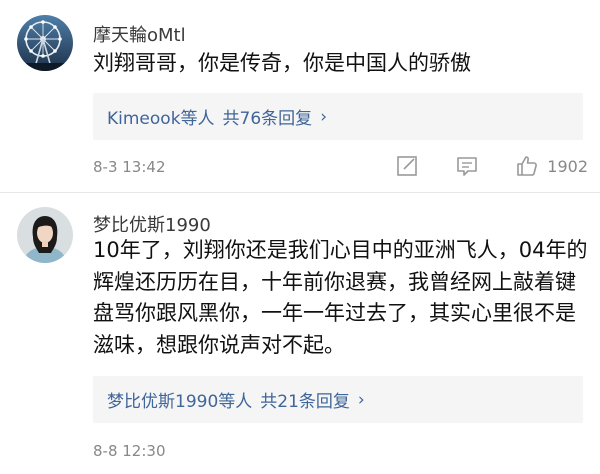 This screenshot has height=474, width=600. Describe the element at coordinates (129, 451) in the screenshot. I see `comment-timestamp: 8-8 12:30` at that location.